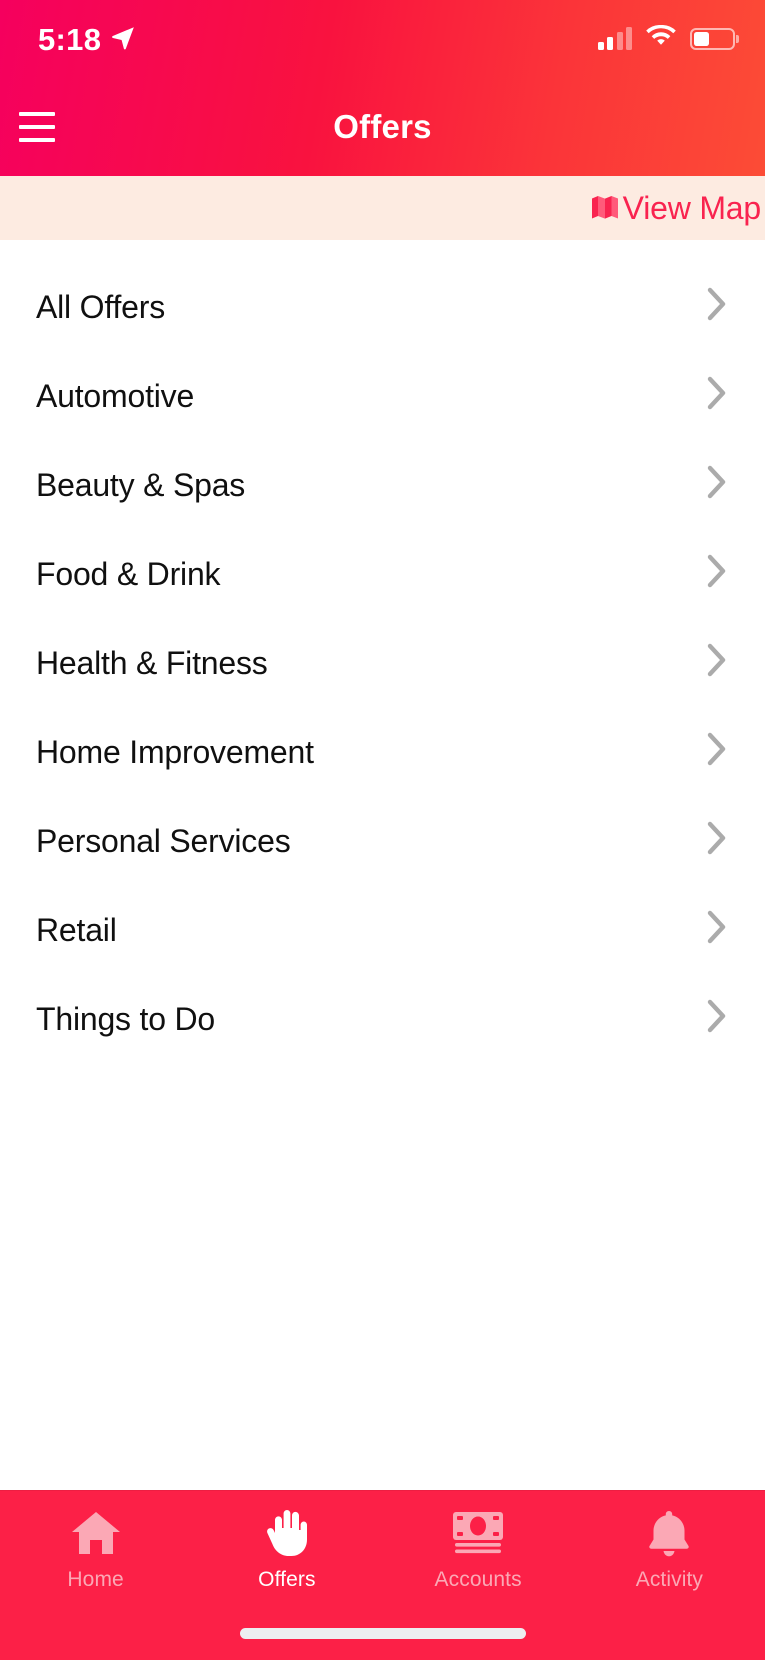 The width and height of the screenshot is (765, 1660). I want to click on tab-home: Home, so click(95, 1541).